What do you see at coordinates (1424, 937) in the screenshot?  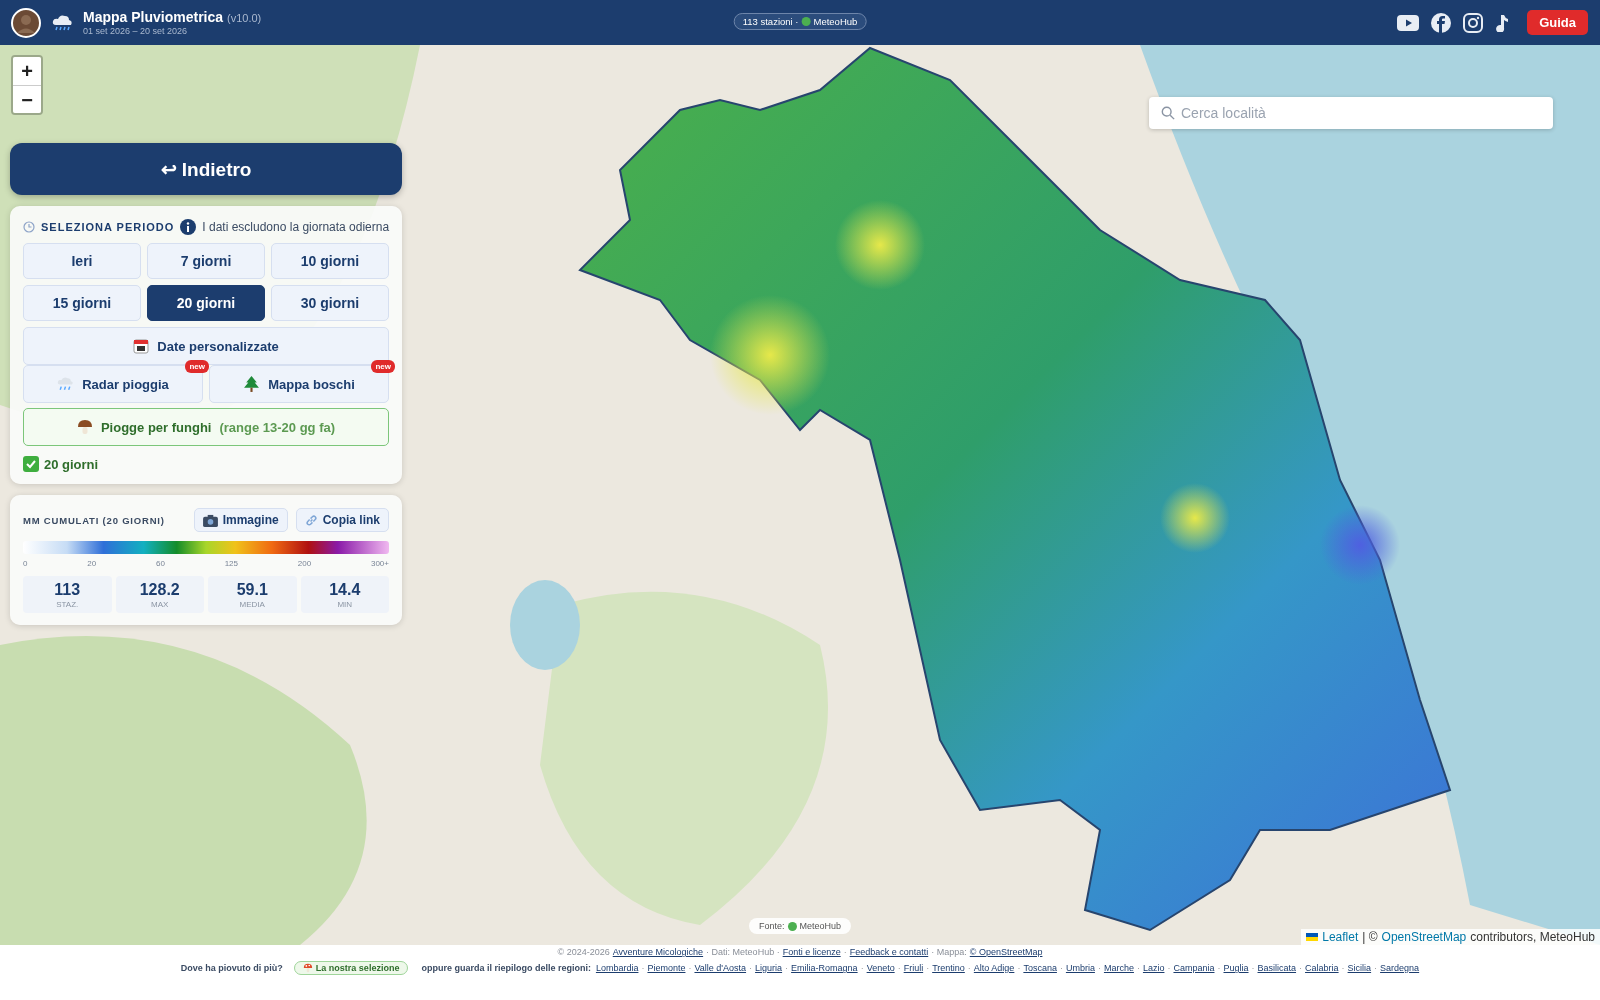 I see `osm-link: OpenStreetMap` at bounding box center [1424, 937].